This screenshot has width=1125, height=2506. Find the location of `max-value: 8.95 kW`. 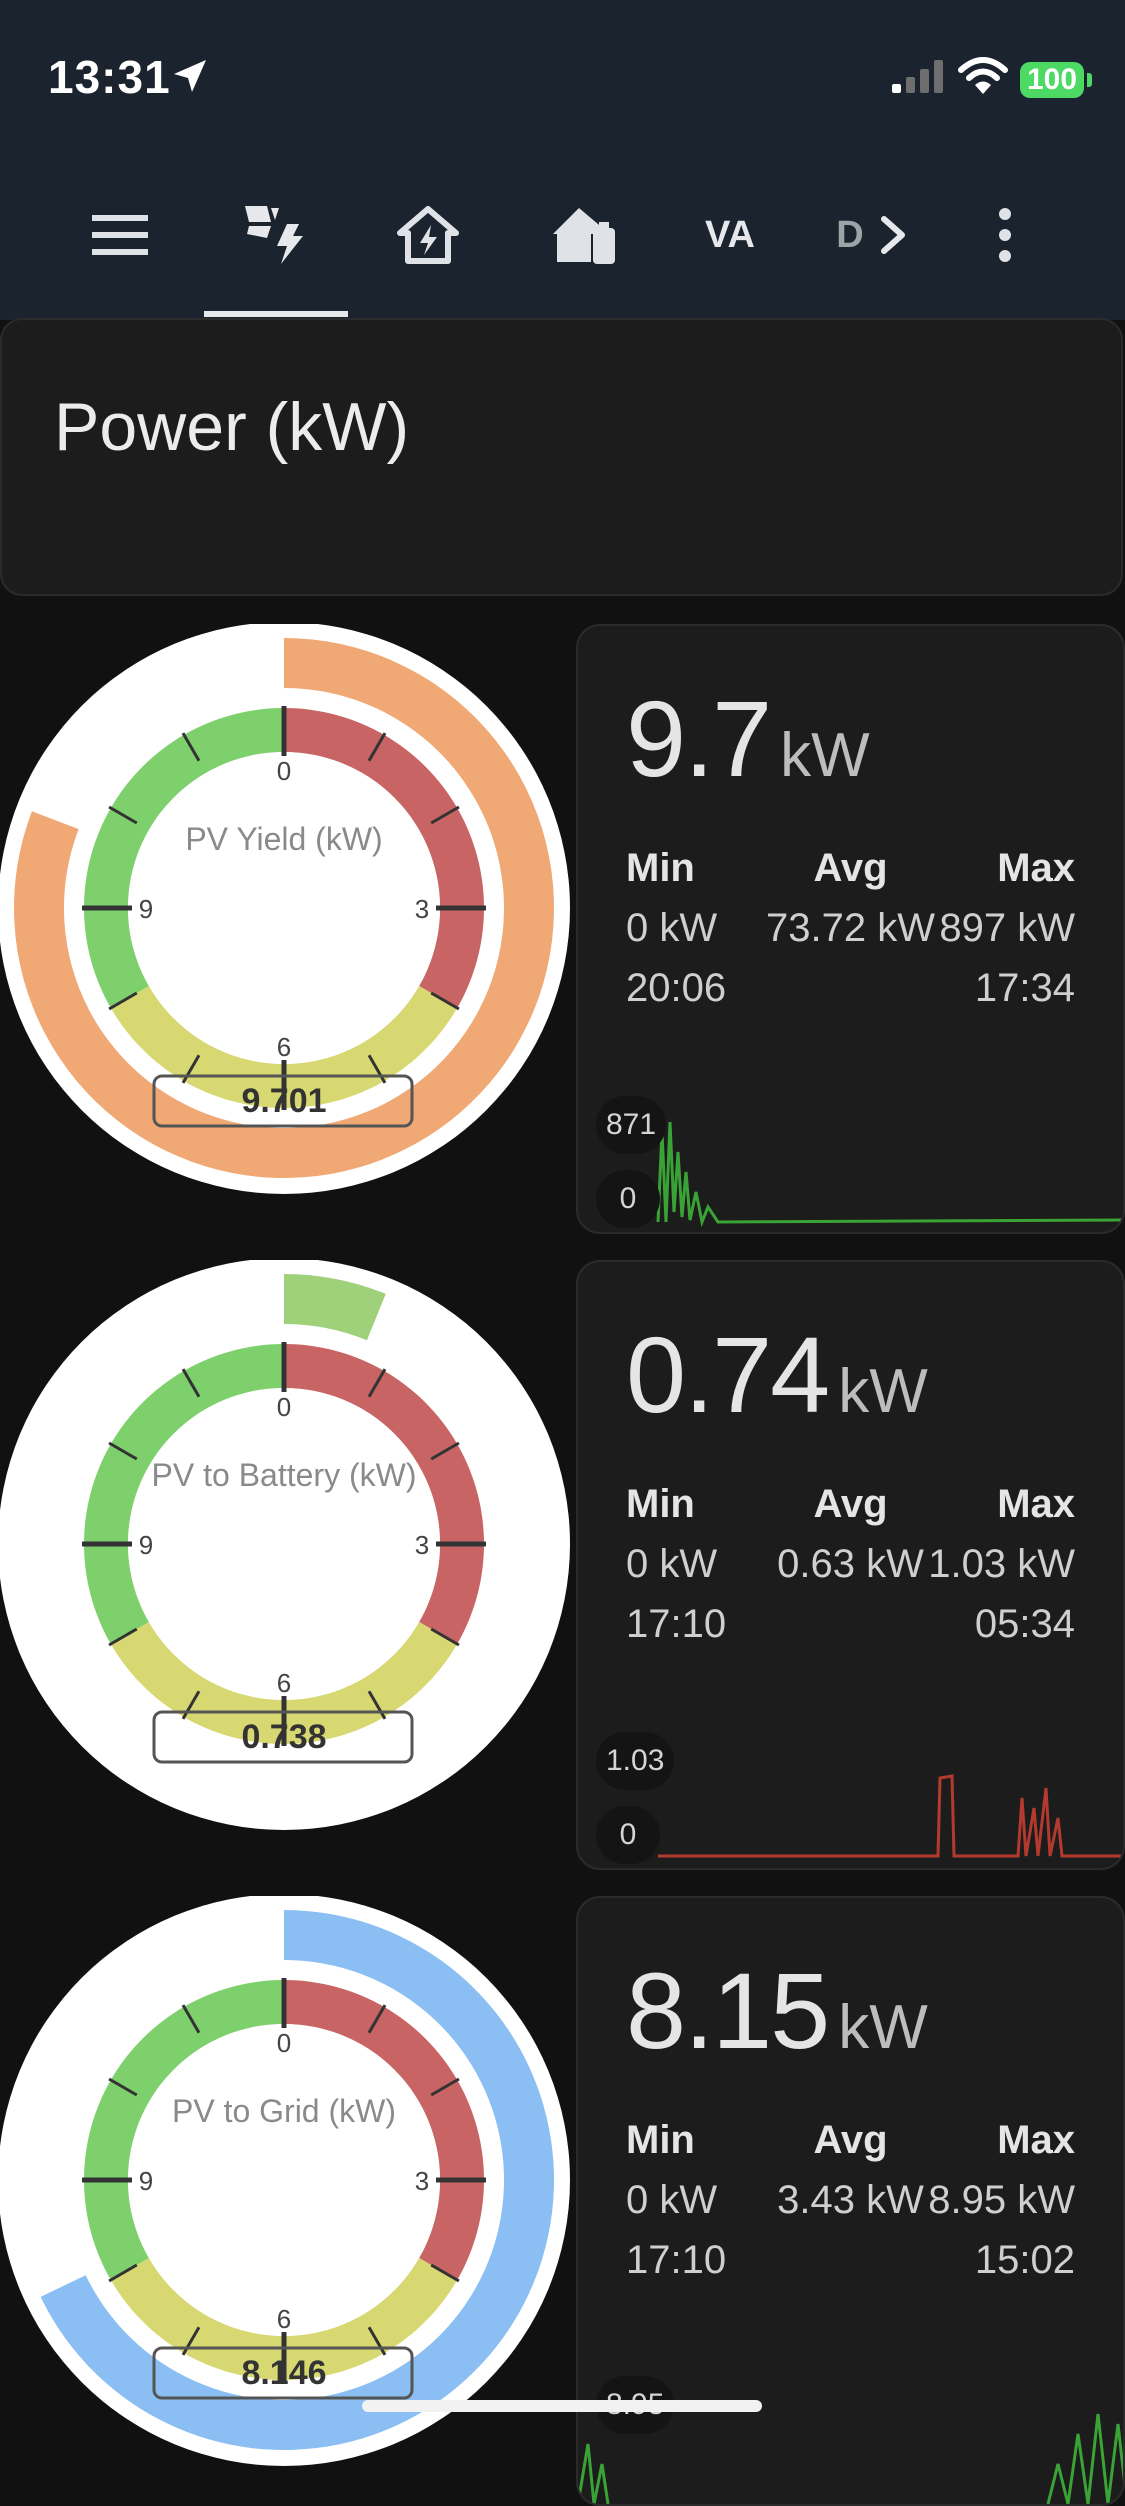

max-value: 8.95 kW is located at coordinates (1001, 2200).